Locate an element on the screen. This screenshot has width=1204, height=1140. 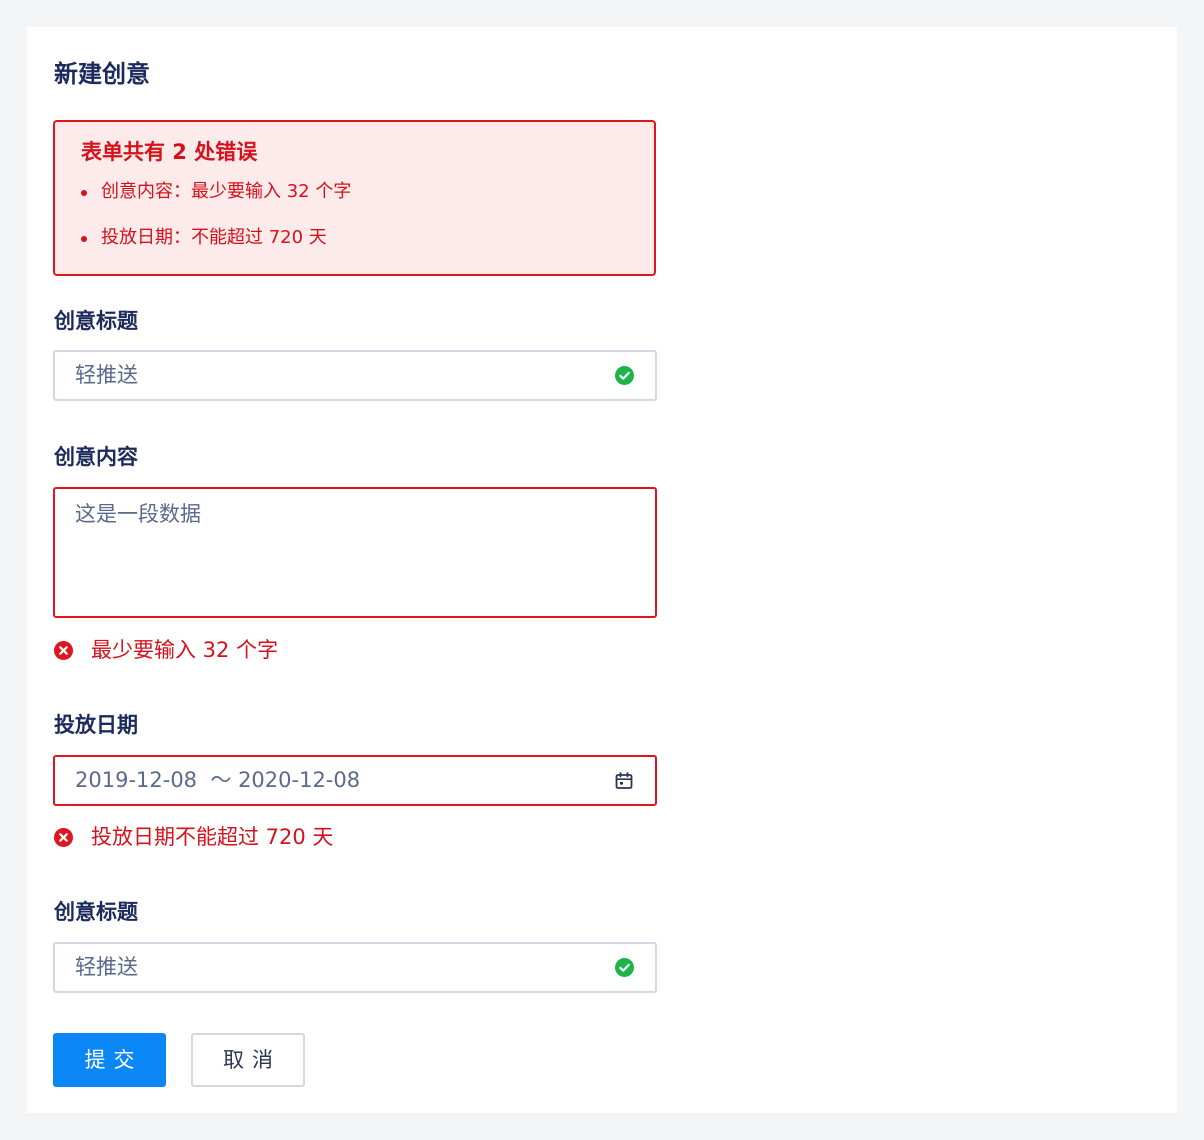
creative-content-label: 创意内容 is located at coordinates (96, 457).